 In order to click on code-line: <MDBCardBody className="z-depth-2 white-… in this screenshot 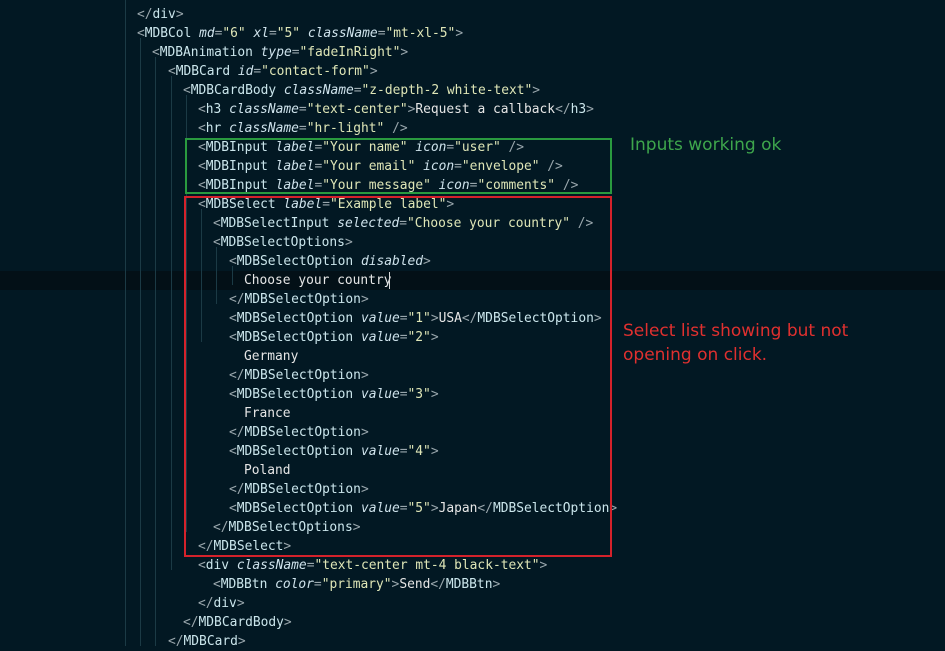, I will do `click(361, 90)`.